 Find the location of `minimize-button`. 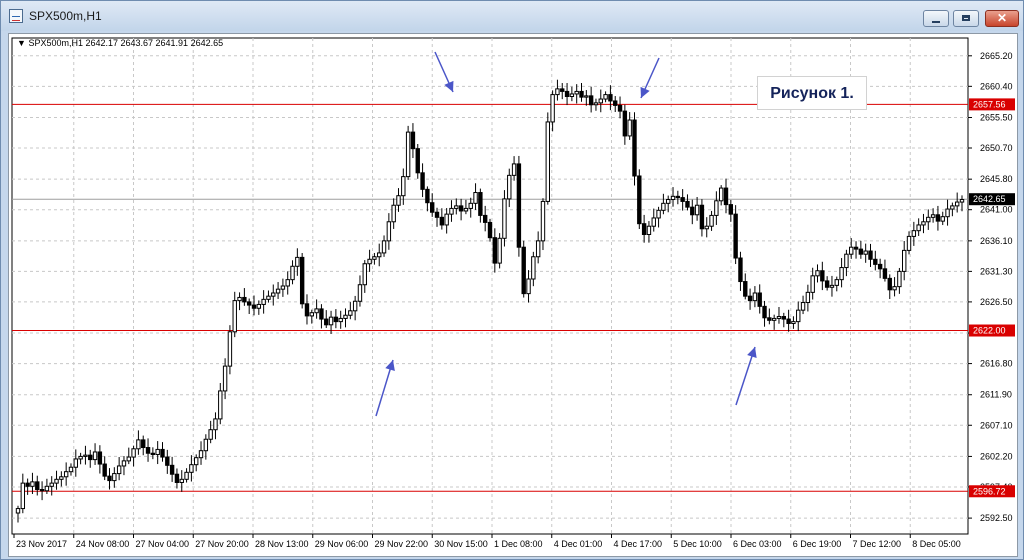

minimize-button is located at coordinates (936, 18).